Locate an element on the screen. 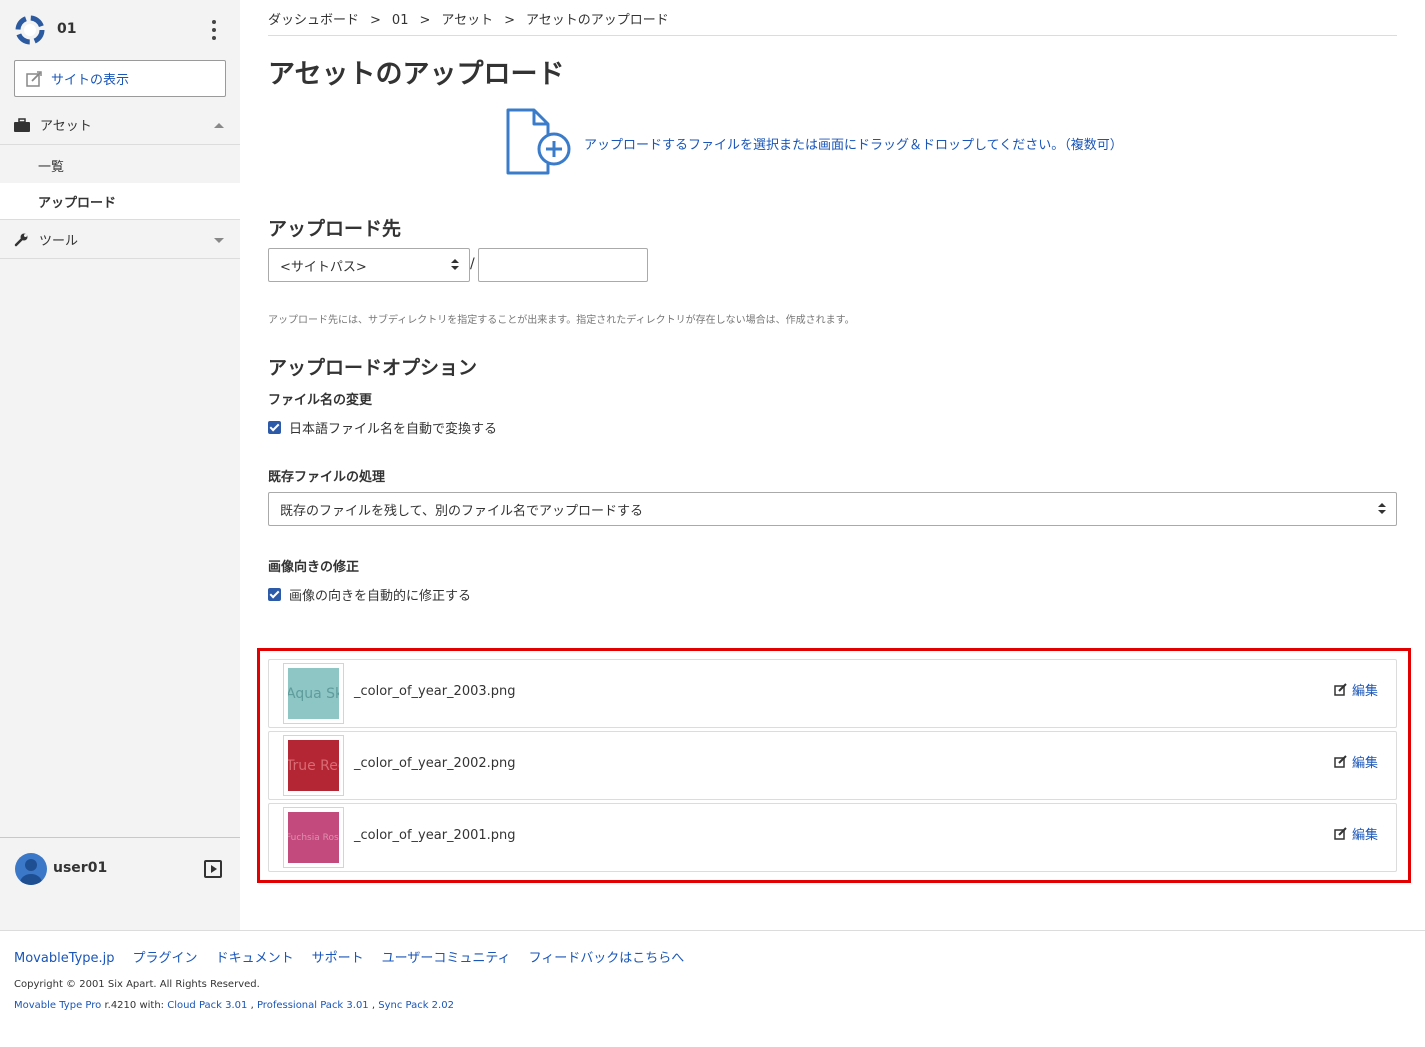 The image size is (1425, 1047). view-site-button: サイトの表示 is located at coordinates (120, 78).